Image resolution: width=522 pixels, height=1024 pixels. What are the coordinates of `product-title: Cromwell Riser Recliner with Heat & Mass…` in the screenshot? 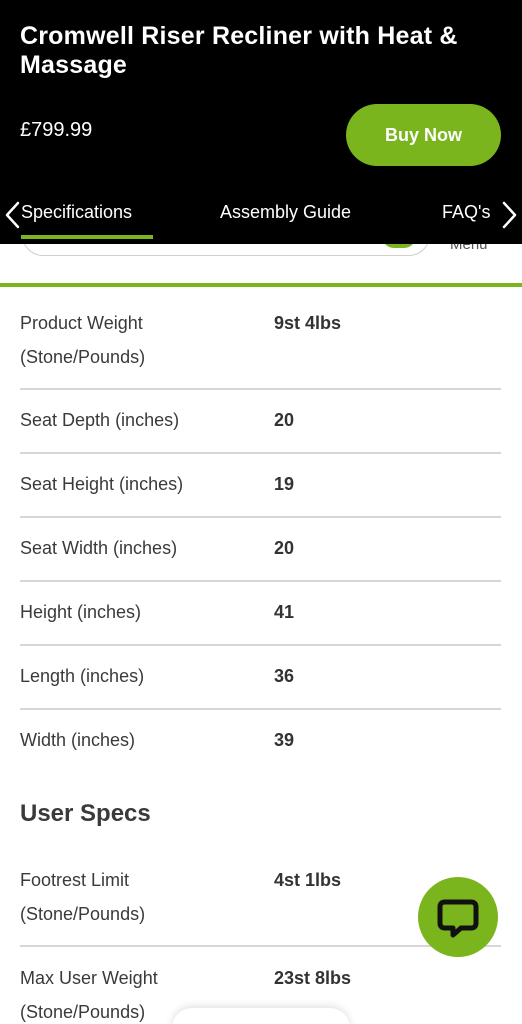 It's located at (239, 50).